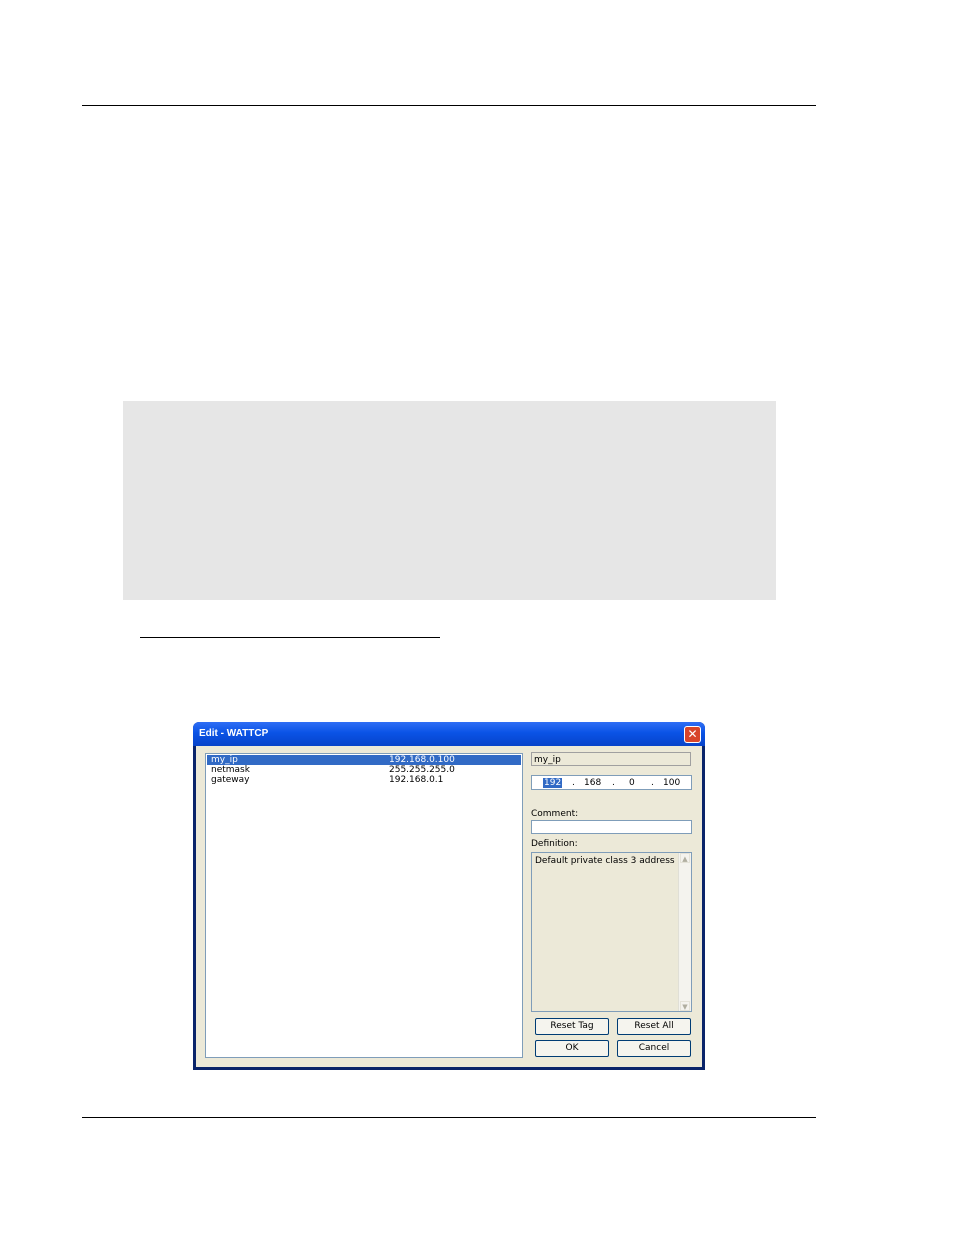 This screenshot has width=954, height=1235. I want to click on list-item-my-ip: my_ip 192.168.0.100, so click(364, 760).